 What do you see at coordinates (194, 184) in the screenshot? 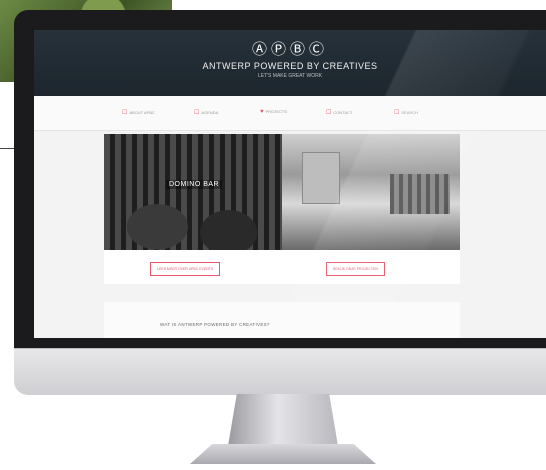
I see `hero-caption: DOMINO BAR` at bounding box center [194, 184].